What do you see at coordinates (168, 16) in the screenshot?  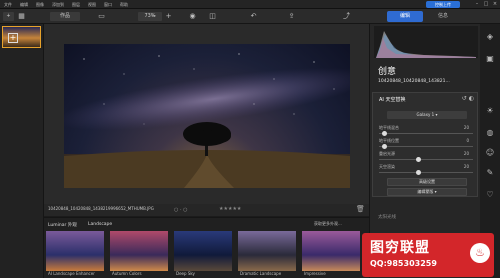 I see `zoom-plus-button: +` at bounding box center [168, 16].